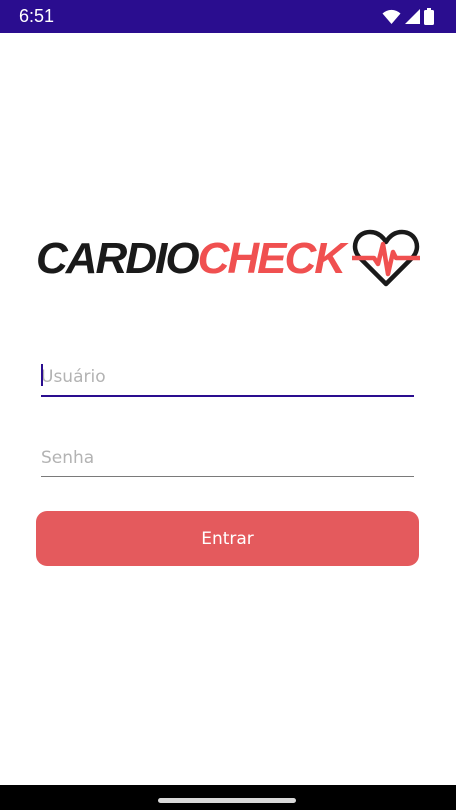 The height and width of the screenshot is (810, 456). I want to click on password-field, so click(227, 458).